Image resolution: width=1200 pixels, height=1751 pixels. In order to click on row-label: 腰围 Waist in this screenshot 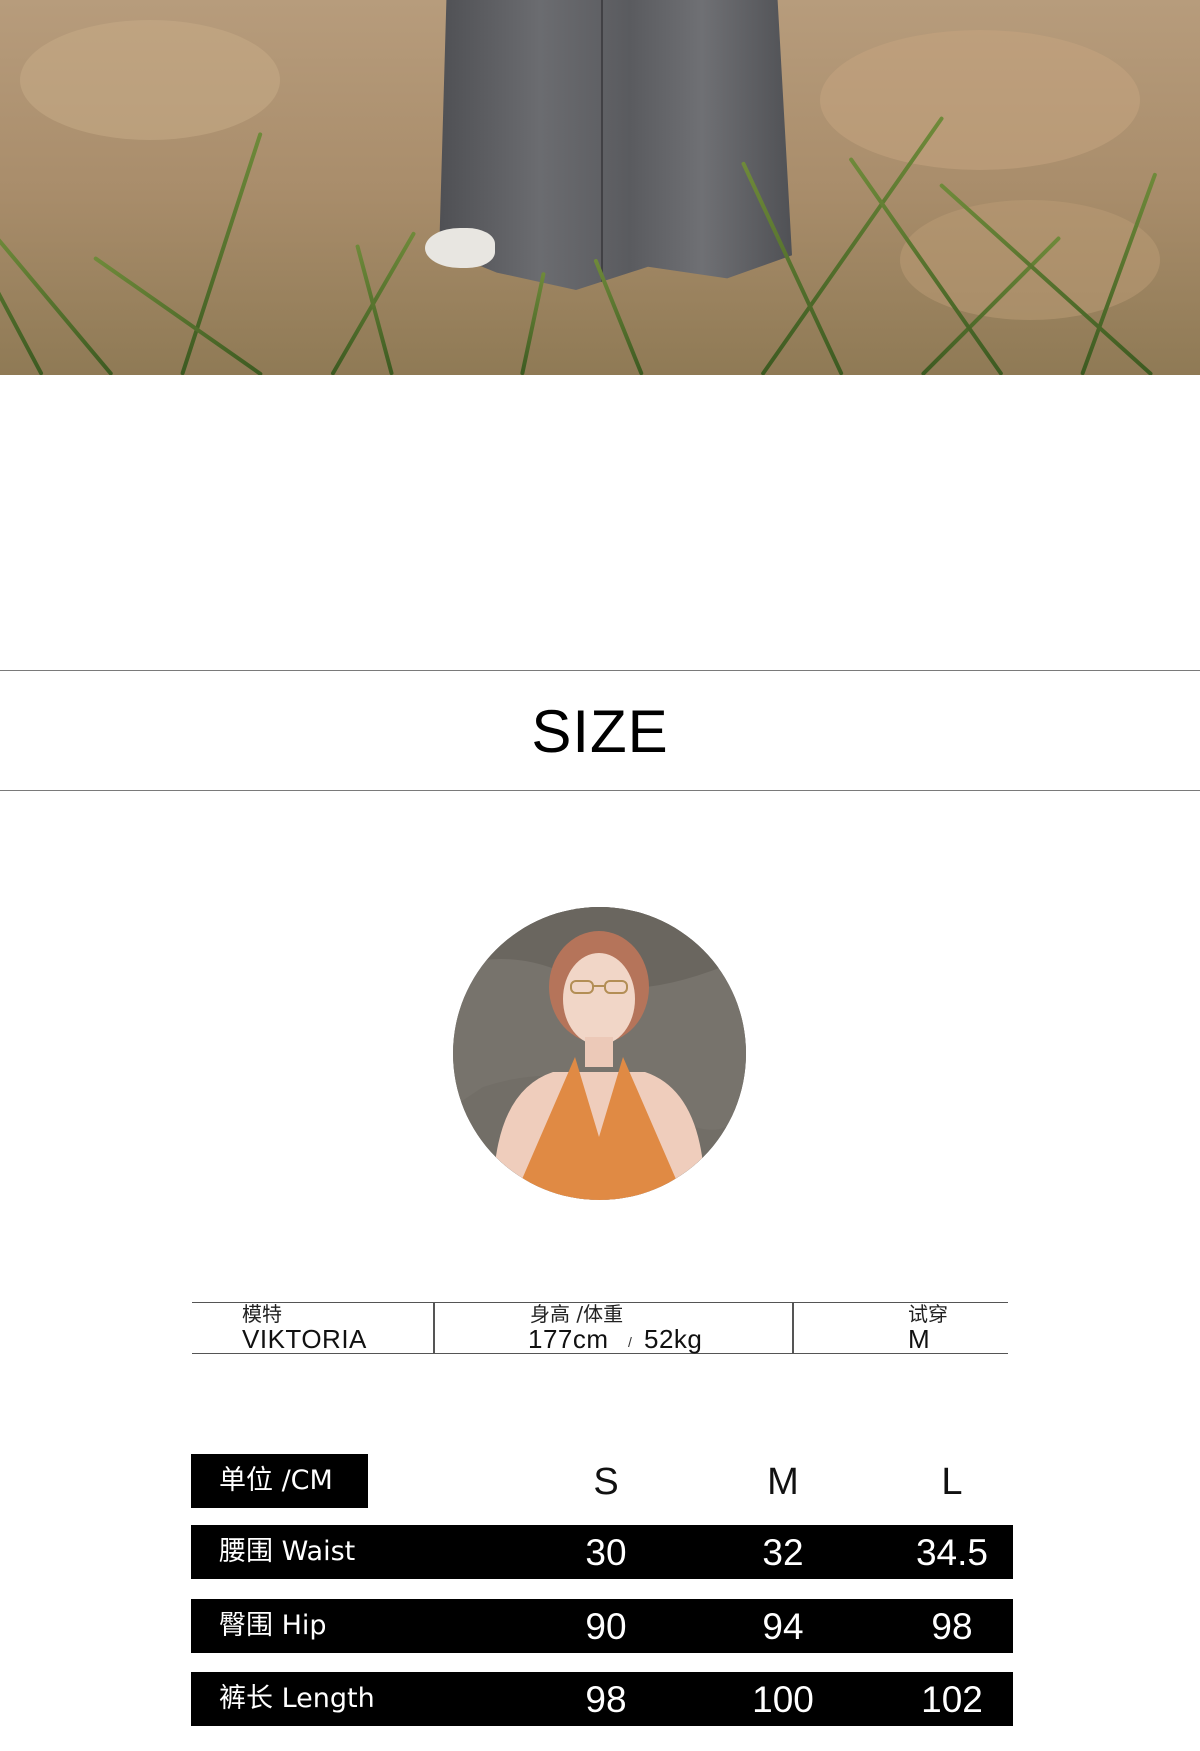, I will do `click(287, 1551)`.